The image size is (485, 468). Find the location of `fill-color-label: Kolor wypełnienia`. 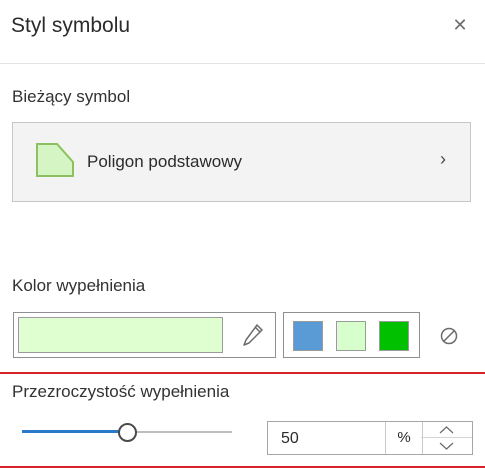

fill-color-label: Kolor wypełnienia is located at coordinates (79, 285).